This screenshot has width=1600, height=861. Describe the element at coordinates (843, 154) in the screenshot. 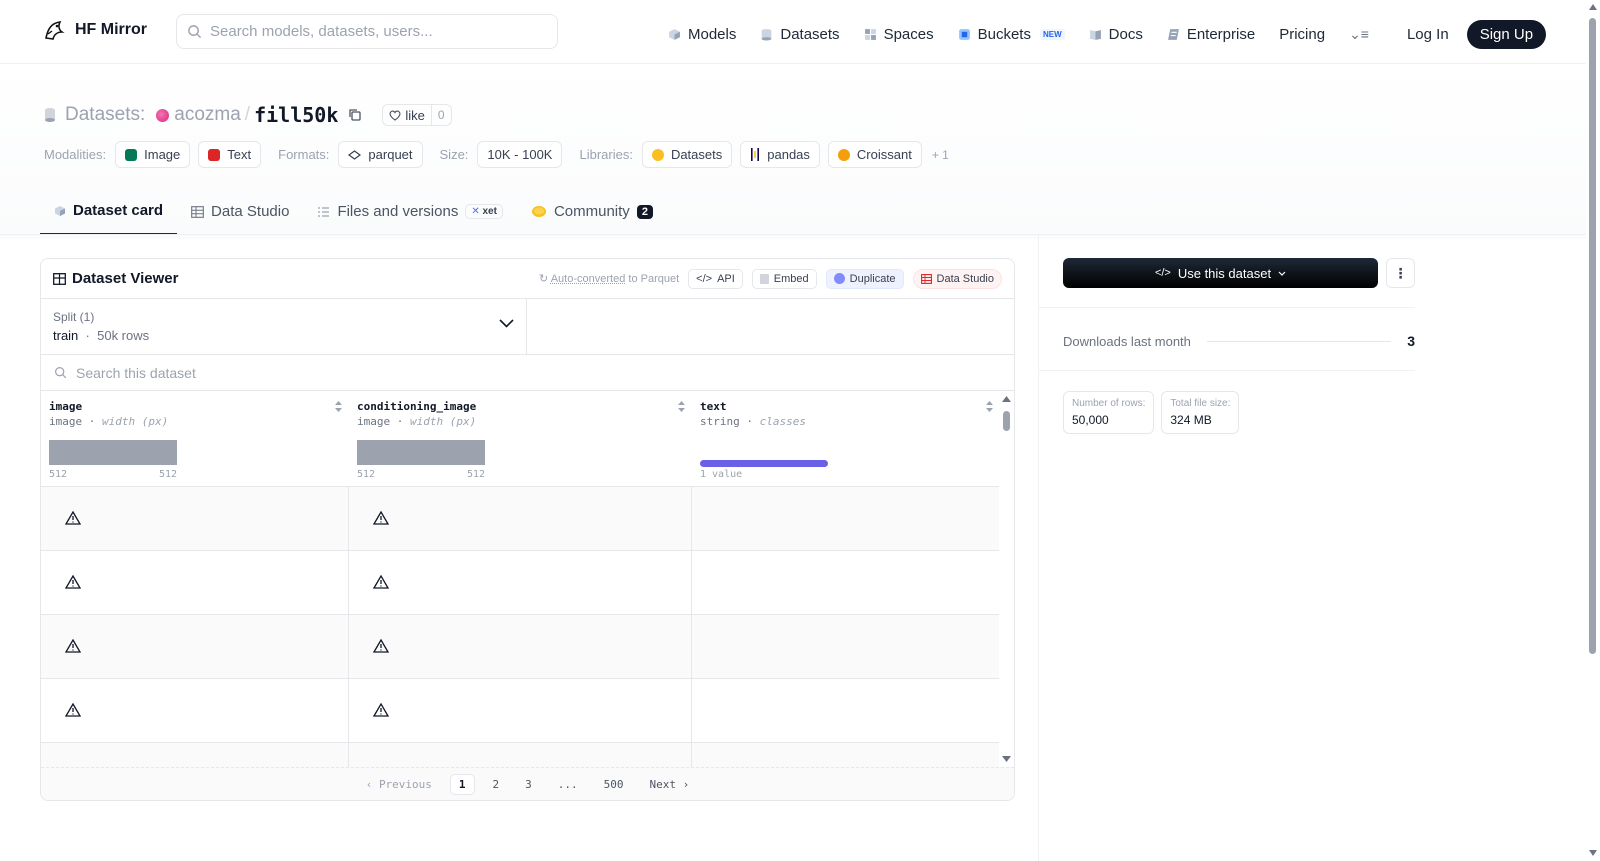

I see `croissant-icon` at that location.